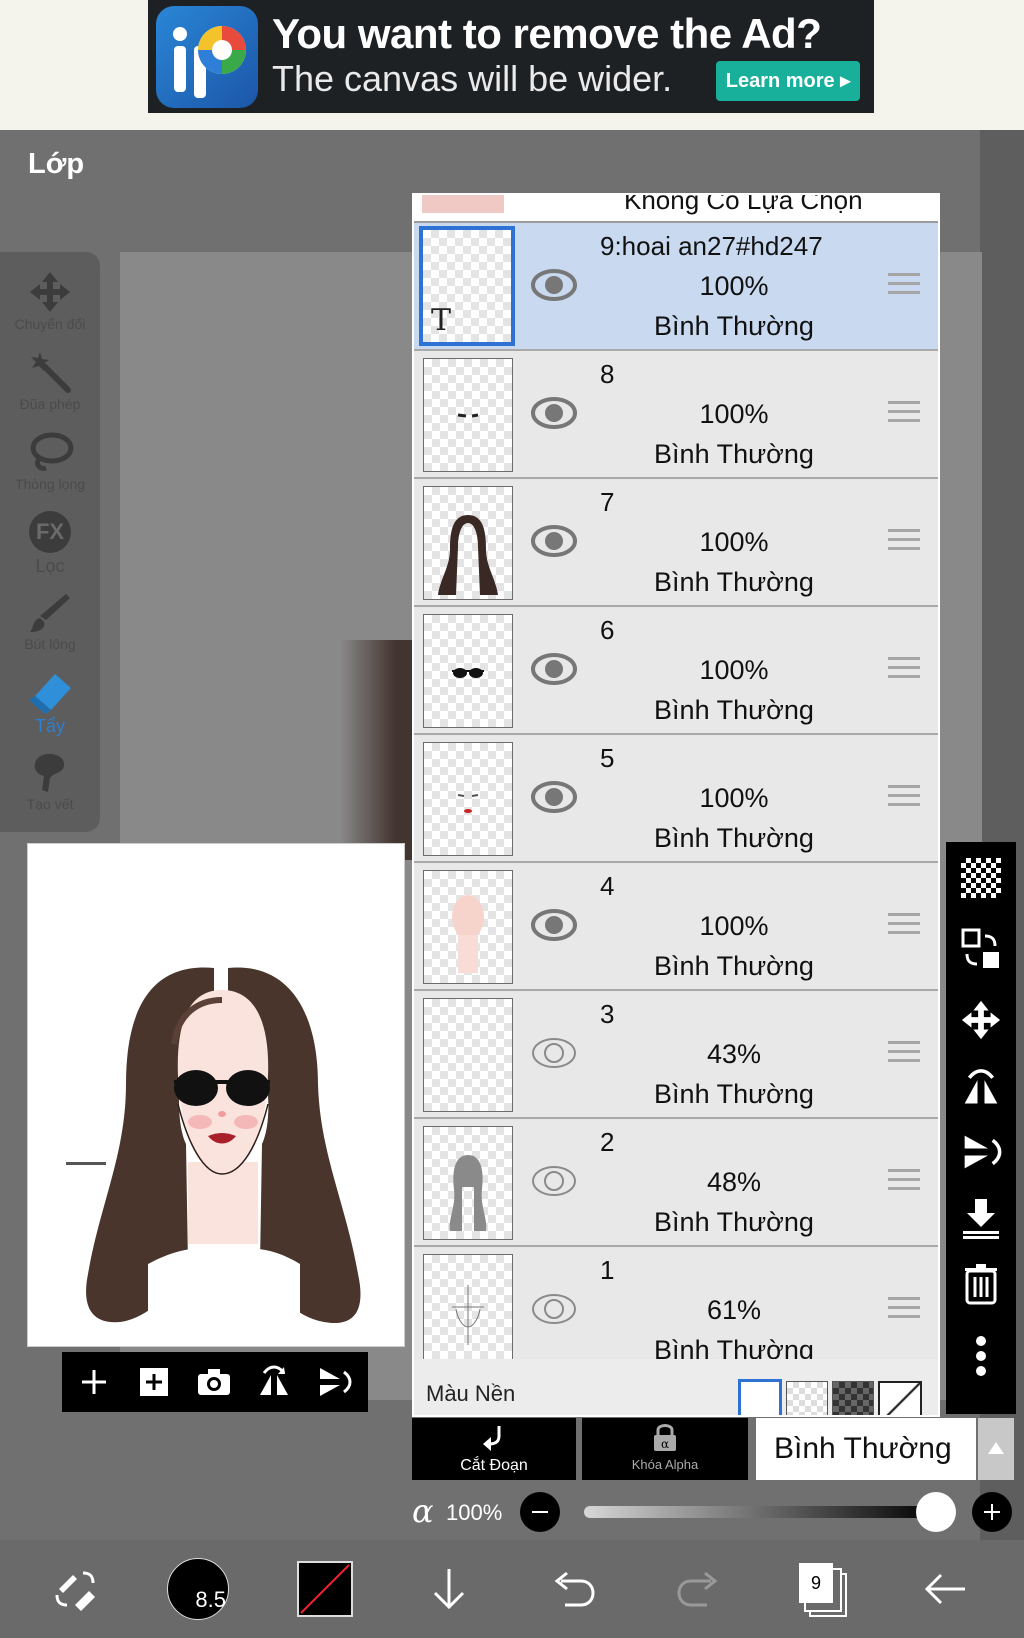 This screenshot has width=1024, height=1638. I want to click on tool-brush: Bút lông, so click(50, 620).